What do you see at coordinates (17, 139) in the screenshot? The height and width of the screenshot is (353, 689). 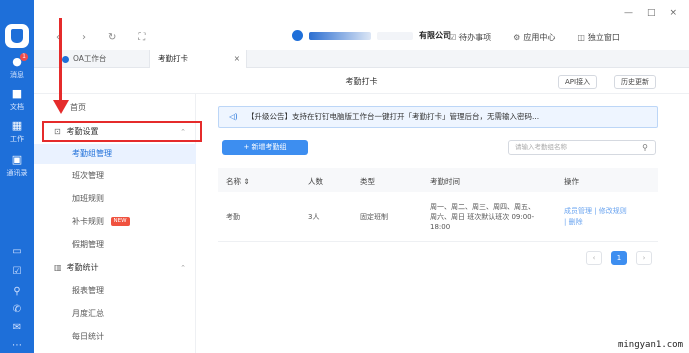 I see `rail-label: 工作` at bounding box center [17, 139].